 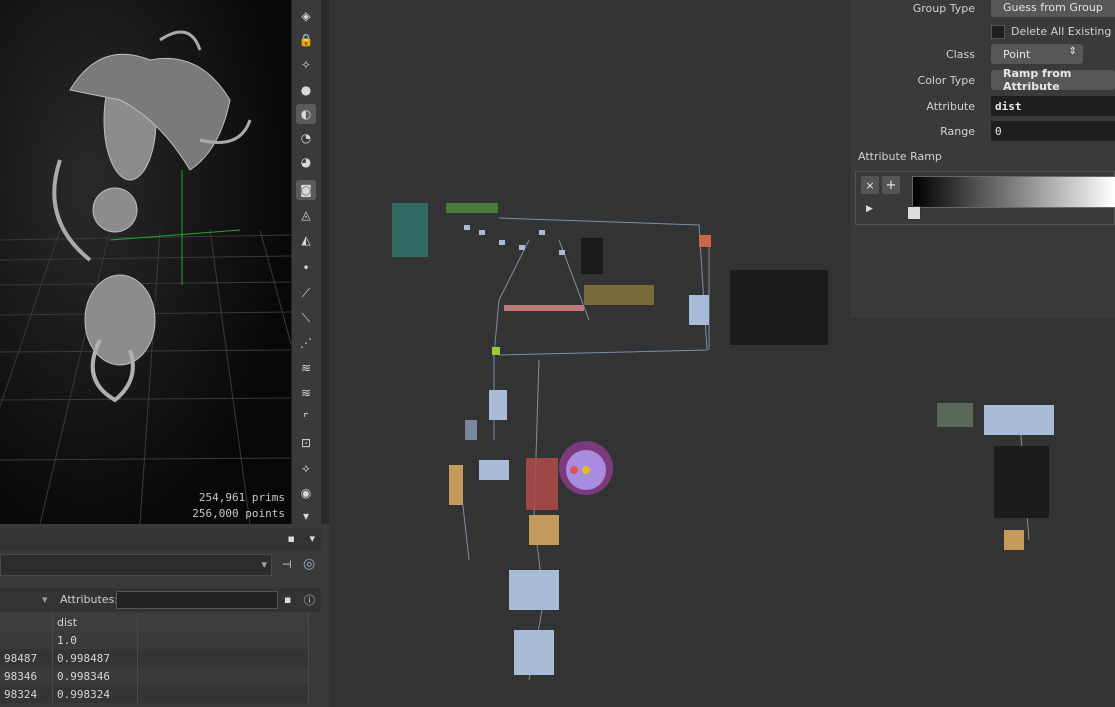 What do you see at coordinates (306, 90) in the screenshot?
I see `sphere-icon: ●` at bounding box center [306, 90].